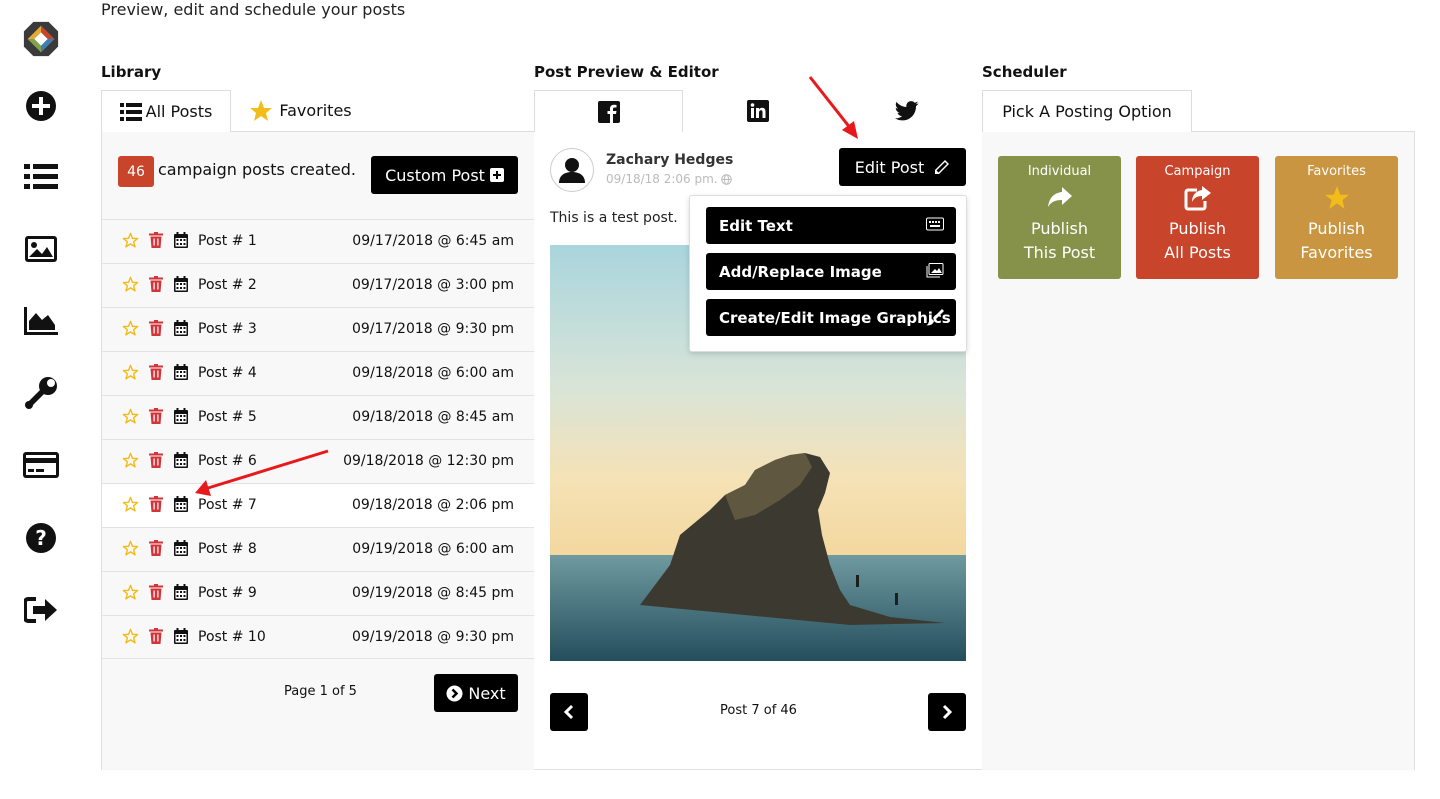 Image resolution: width=1440 pixels, height=799 pixels. I want to click on wrench-icon, so click(41, 393).